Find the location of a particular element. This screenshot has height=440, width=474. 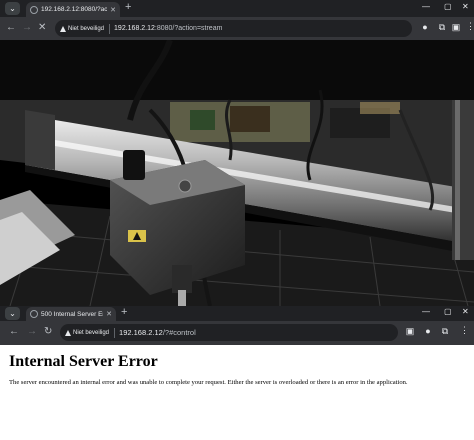

close-window-button-2: ✕ is located at coordinates (465, 311).